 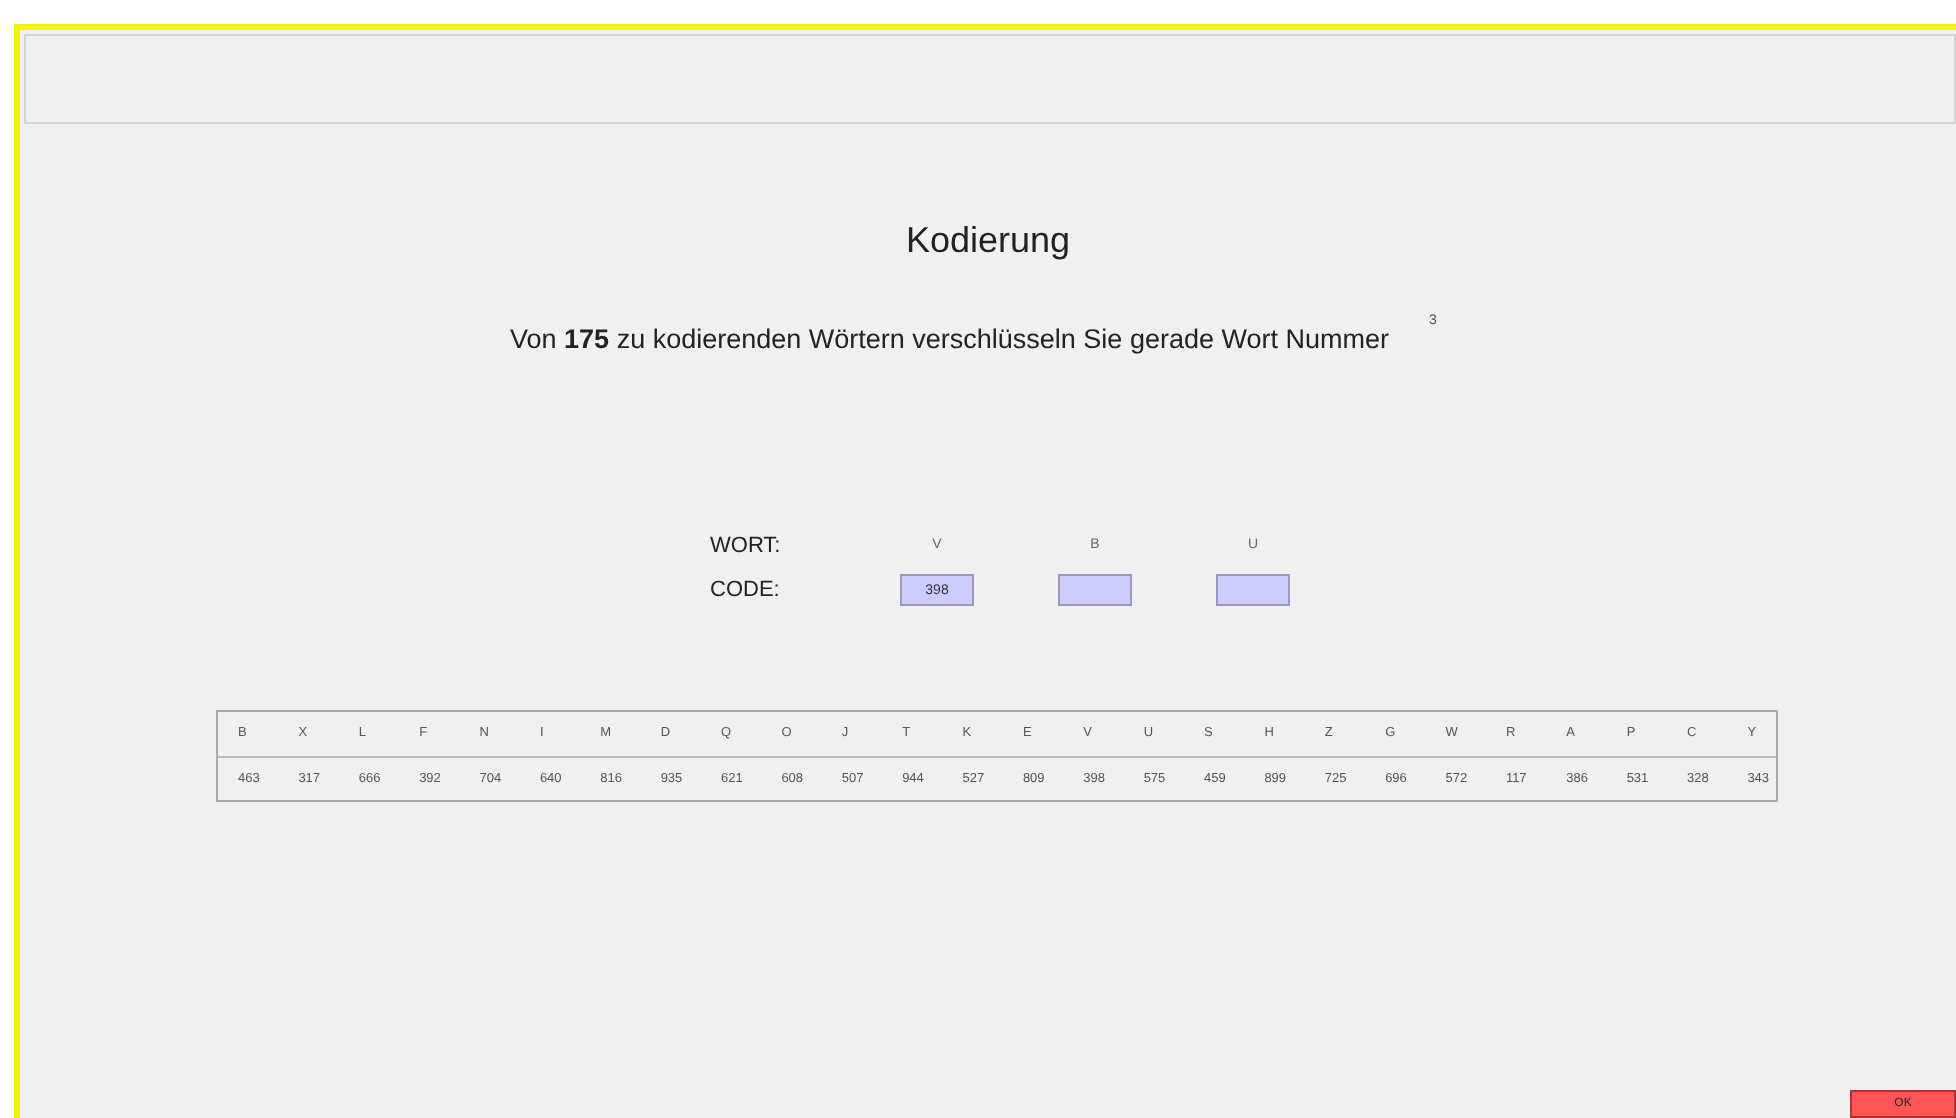 I want to click on page-title: Kodierung, so click(x=988, y=241).